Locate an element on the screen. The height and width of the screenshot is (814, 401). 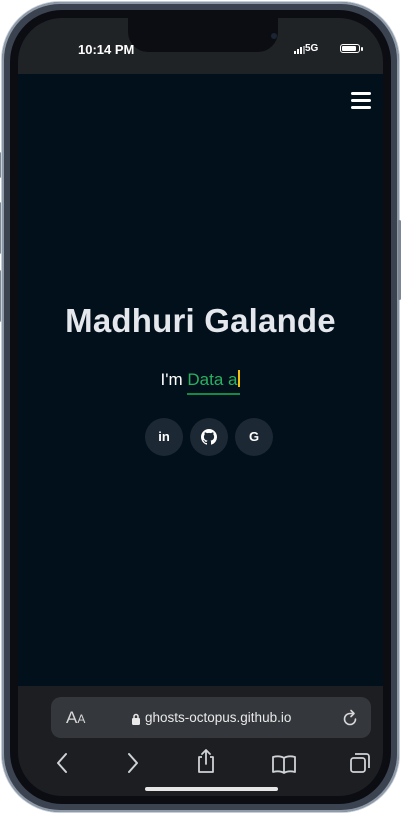
status-bar: 10:14 PM 5G is located at coordinates (200, 46).